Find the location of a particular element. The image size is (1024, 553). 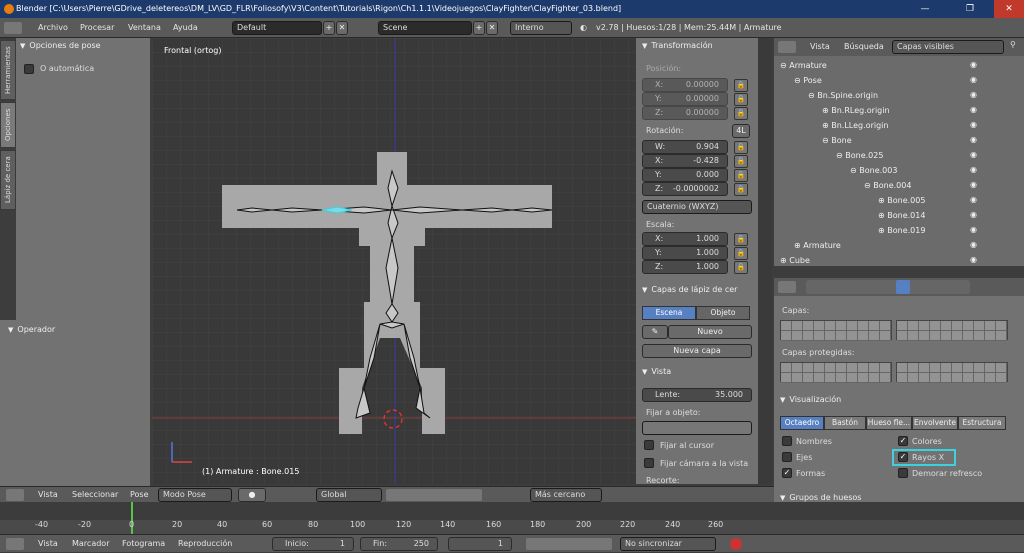

menu-render: Procesar is located at coordinates (97, 28).